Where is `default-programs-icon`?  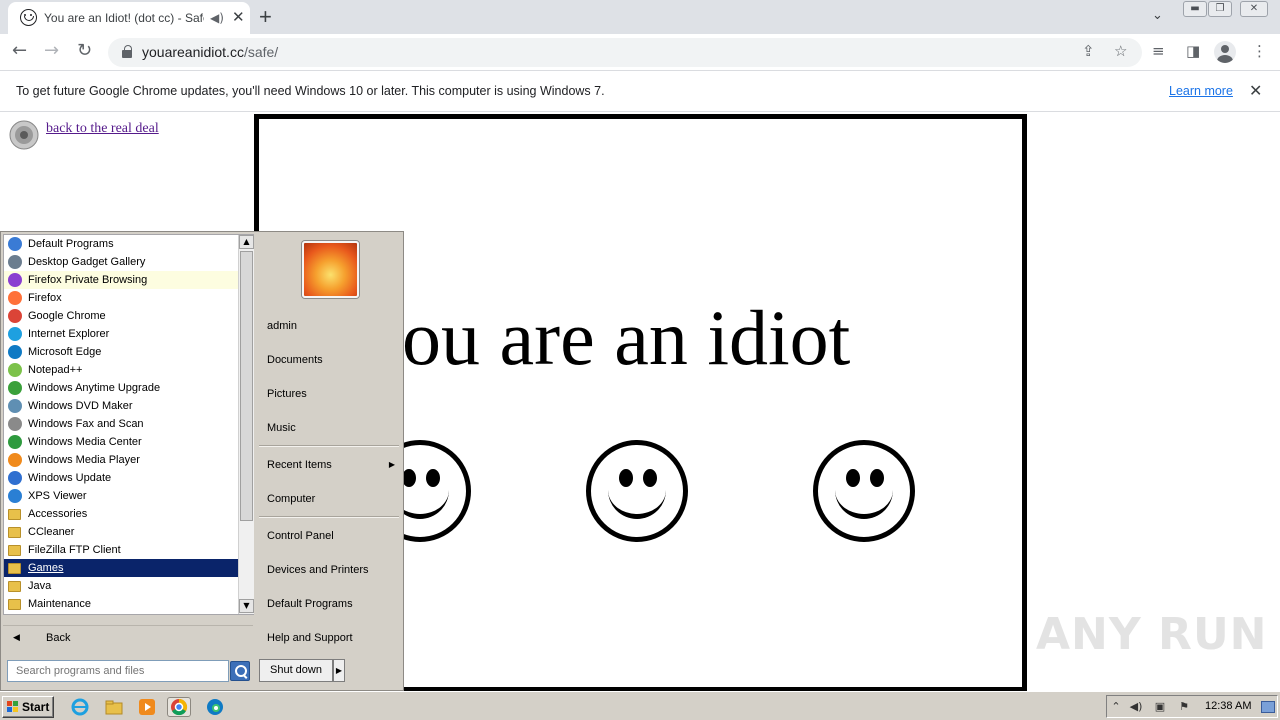
default-programs-icon is located at coordinates (15, 244).